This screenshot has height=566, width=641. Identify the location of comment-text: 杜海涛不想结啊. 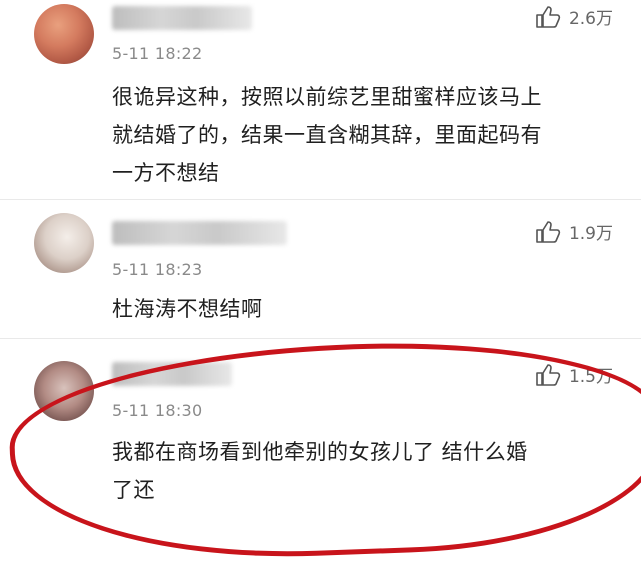
(364, 309).